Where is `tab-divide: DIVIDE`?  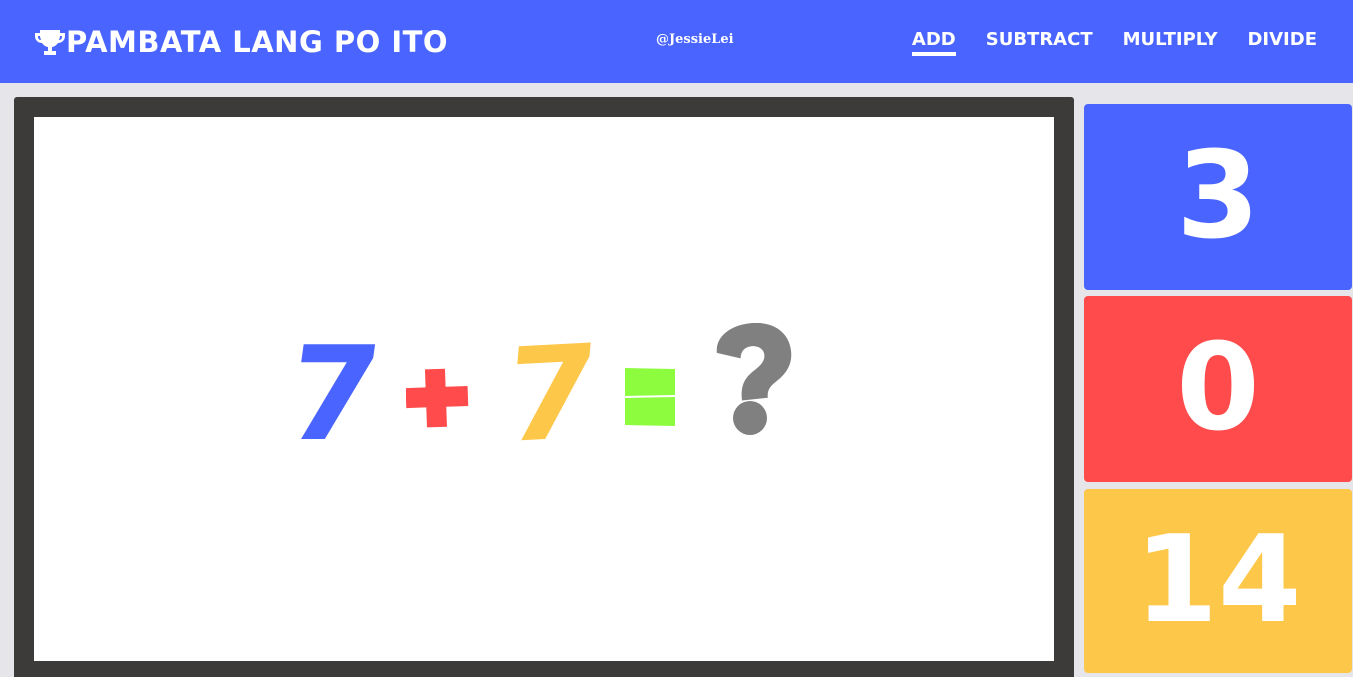
tab-divide: DIVIDE is located at coordinates (1282, 42).